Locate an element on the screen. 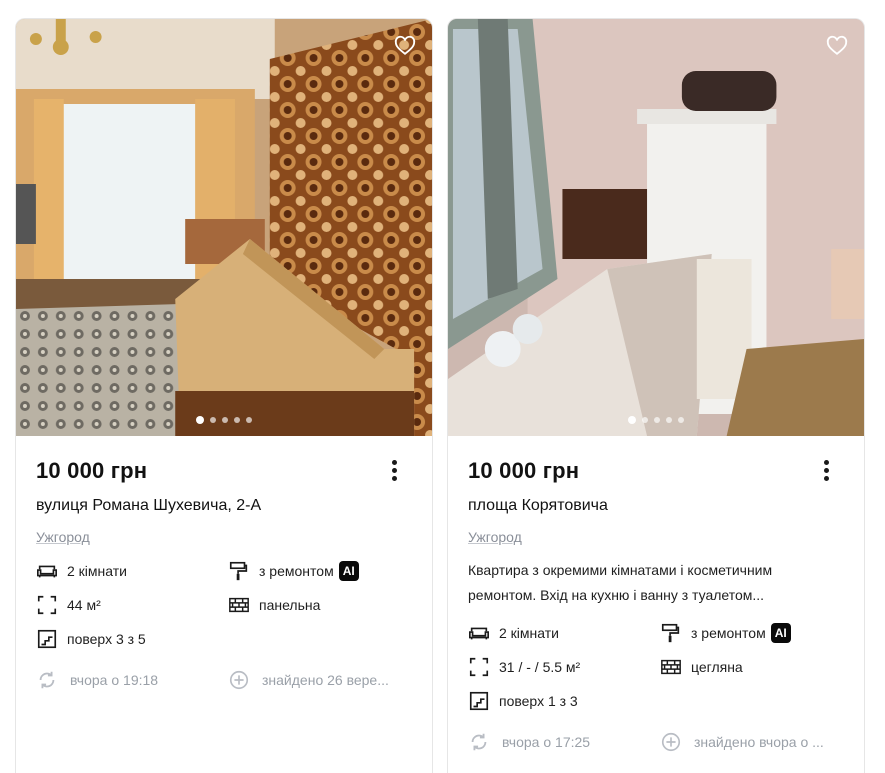 This screenshot has width=885, height=773. updated-time: вчора о 19:18 is located at coordinates (132, 680).